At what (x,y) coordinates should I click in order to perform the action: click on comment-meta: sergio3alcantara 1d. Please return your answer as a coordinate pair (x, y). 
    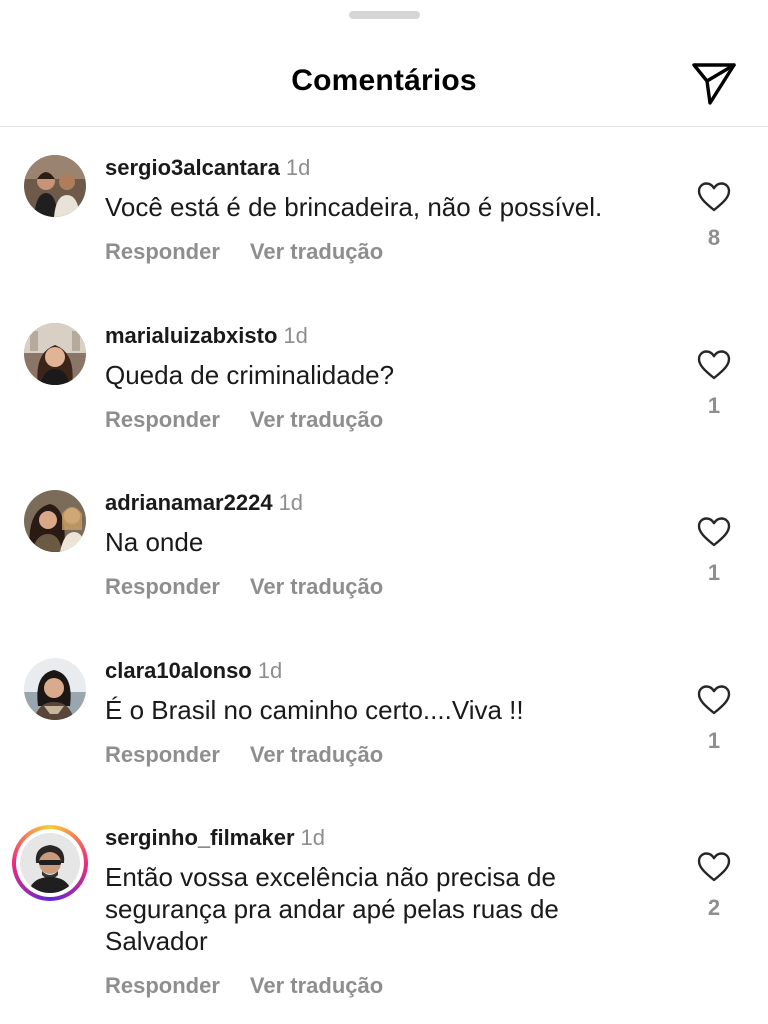
    Looking at the image, I should click on (207, 168).